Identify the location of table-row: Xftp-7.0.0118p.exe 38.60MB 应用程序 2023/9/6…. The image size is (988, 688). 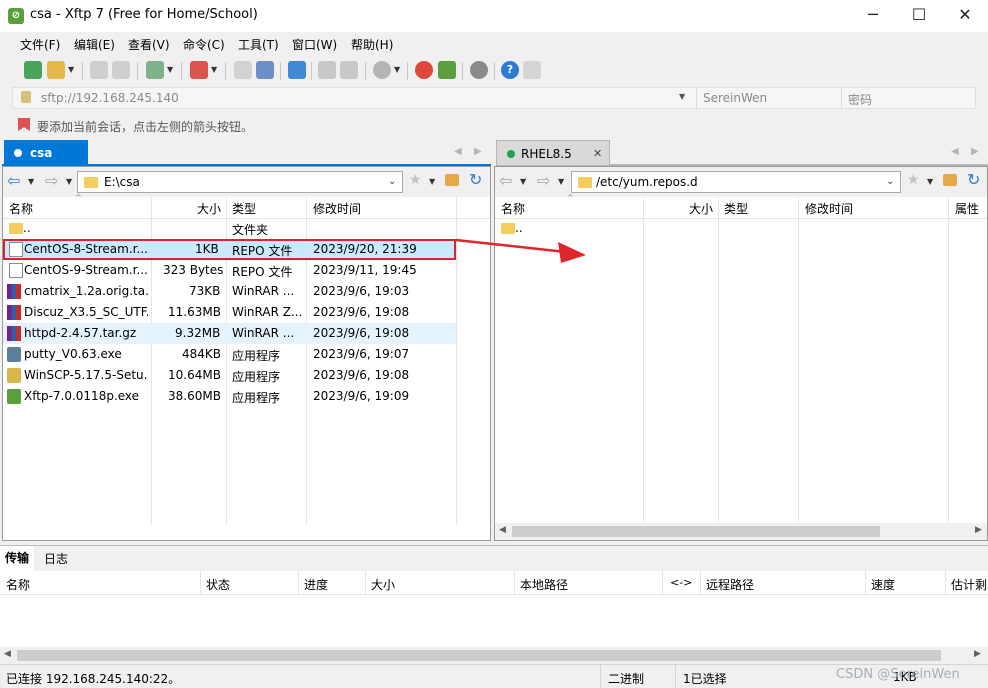
(229, 396).